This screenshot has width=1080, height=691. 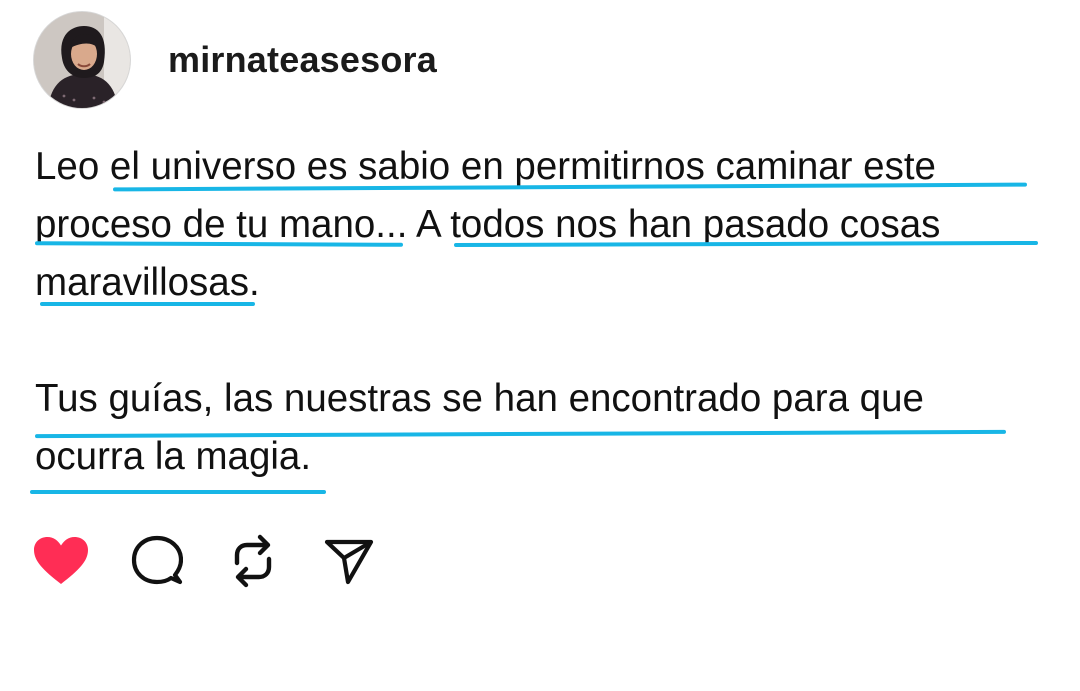 I want to click on repost-button, so click(x=253, y=561).